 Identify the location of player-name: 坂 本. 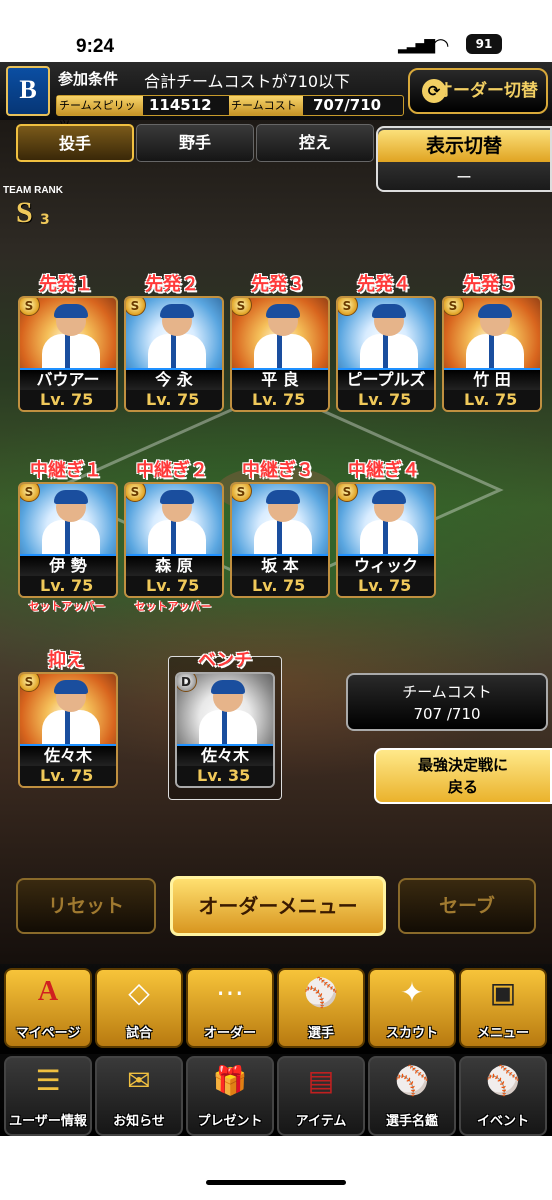
(280, 565).